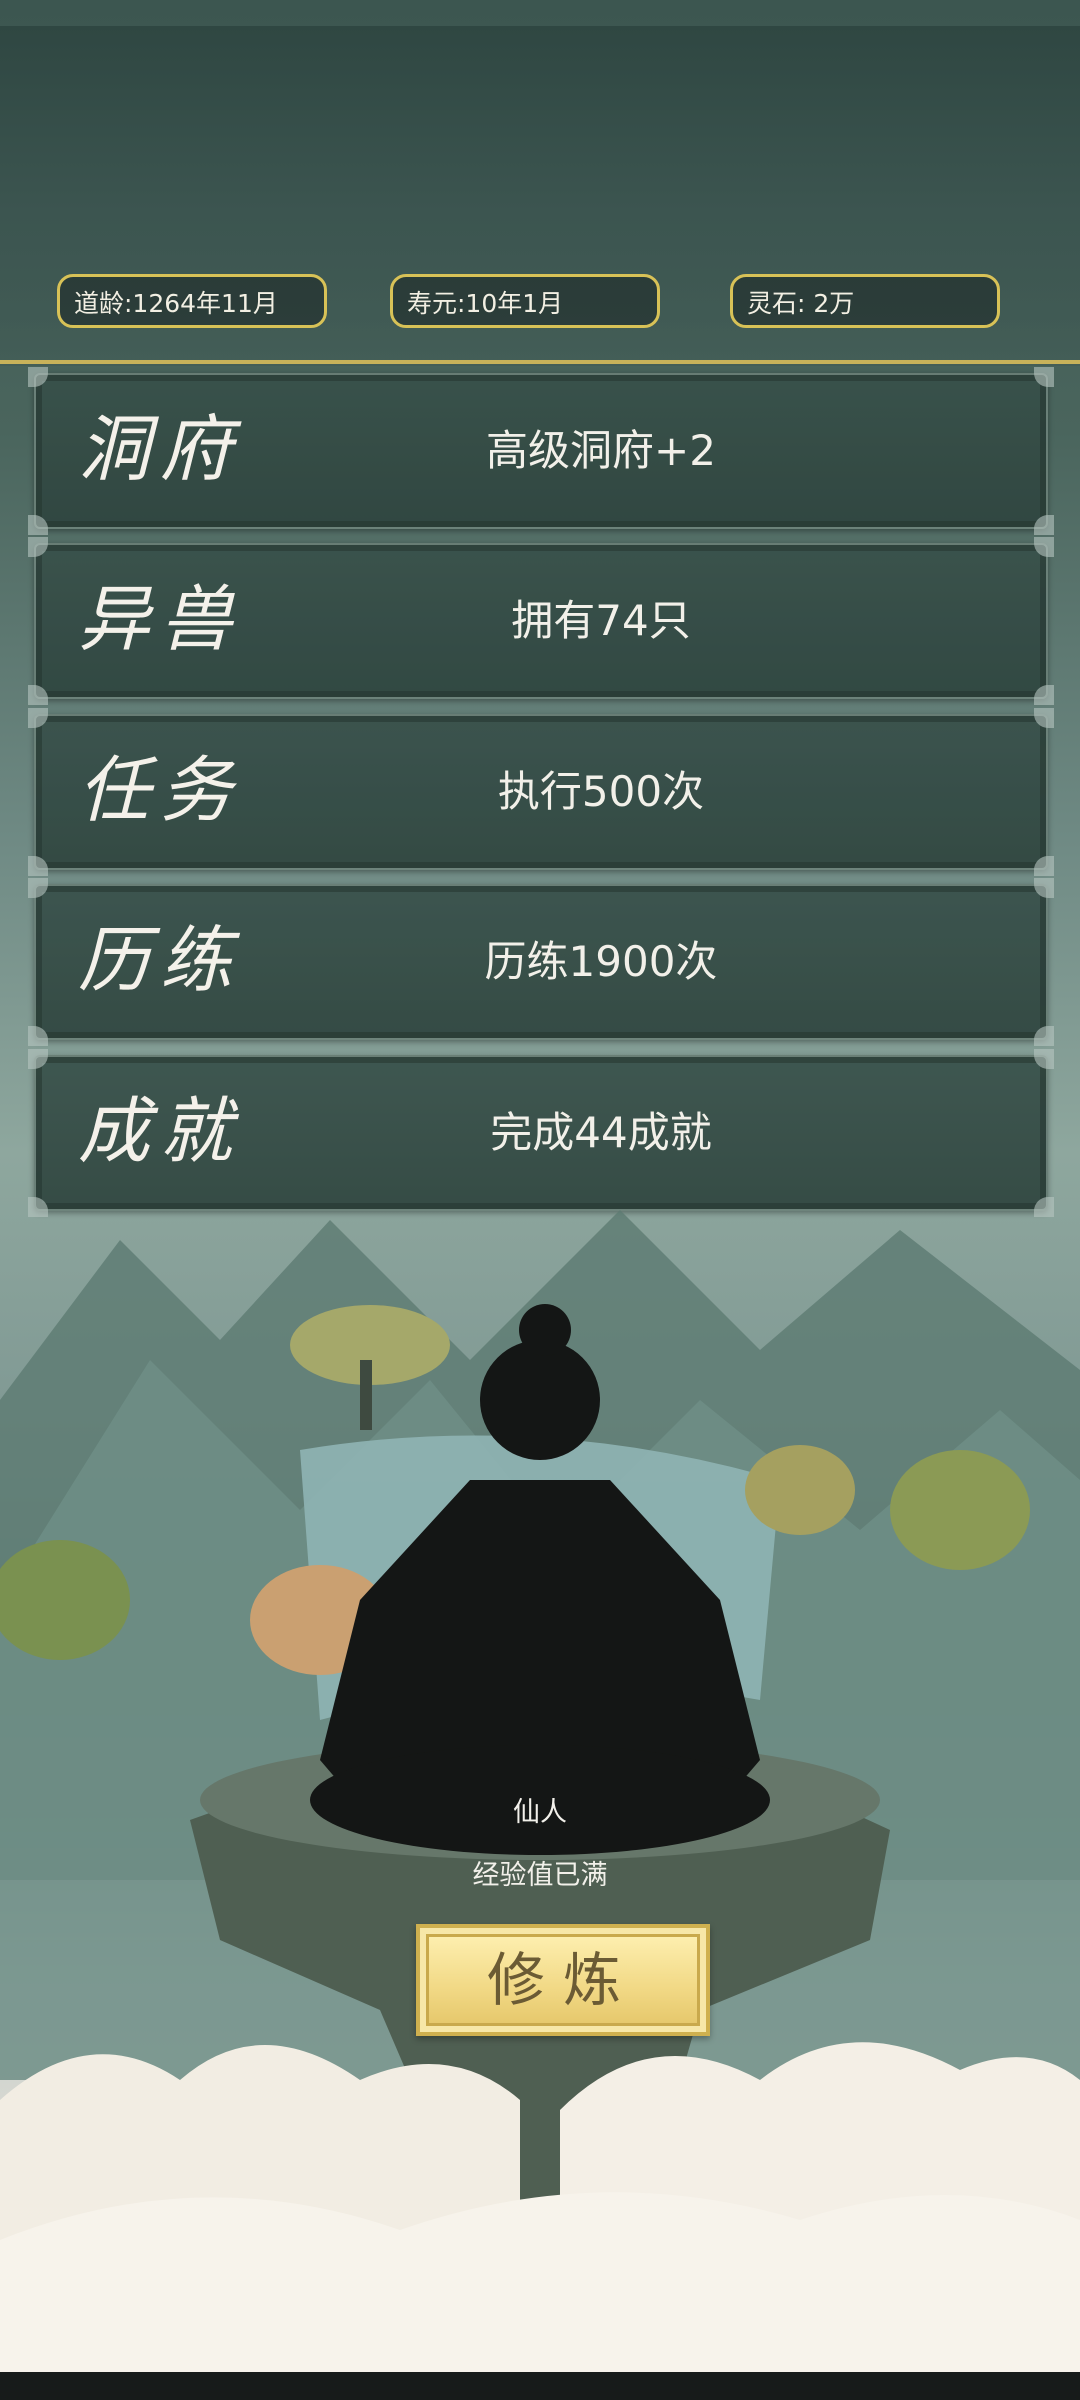  What do you see at coordinates (192, 301) in the screenshot?
I see `dao-age-stat: 道龄:1264年11月` at bounding box center [192, 301].